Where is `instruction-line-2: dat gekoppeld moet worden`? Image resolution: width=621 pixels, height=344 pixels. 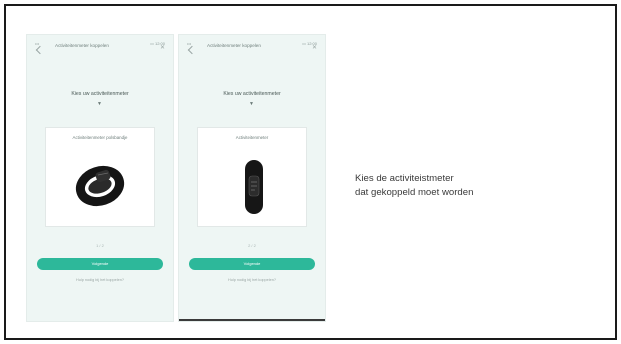
instruction-line-2: dat gekoppeld moet worden is located at coordinates (414, 192).